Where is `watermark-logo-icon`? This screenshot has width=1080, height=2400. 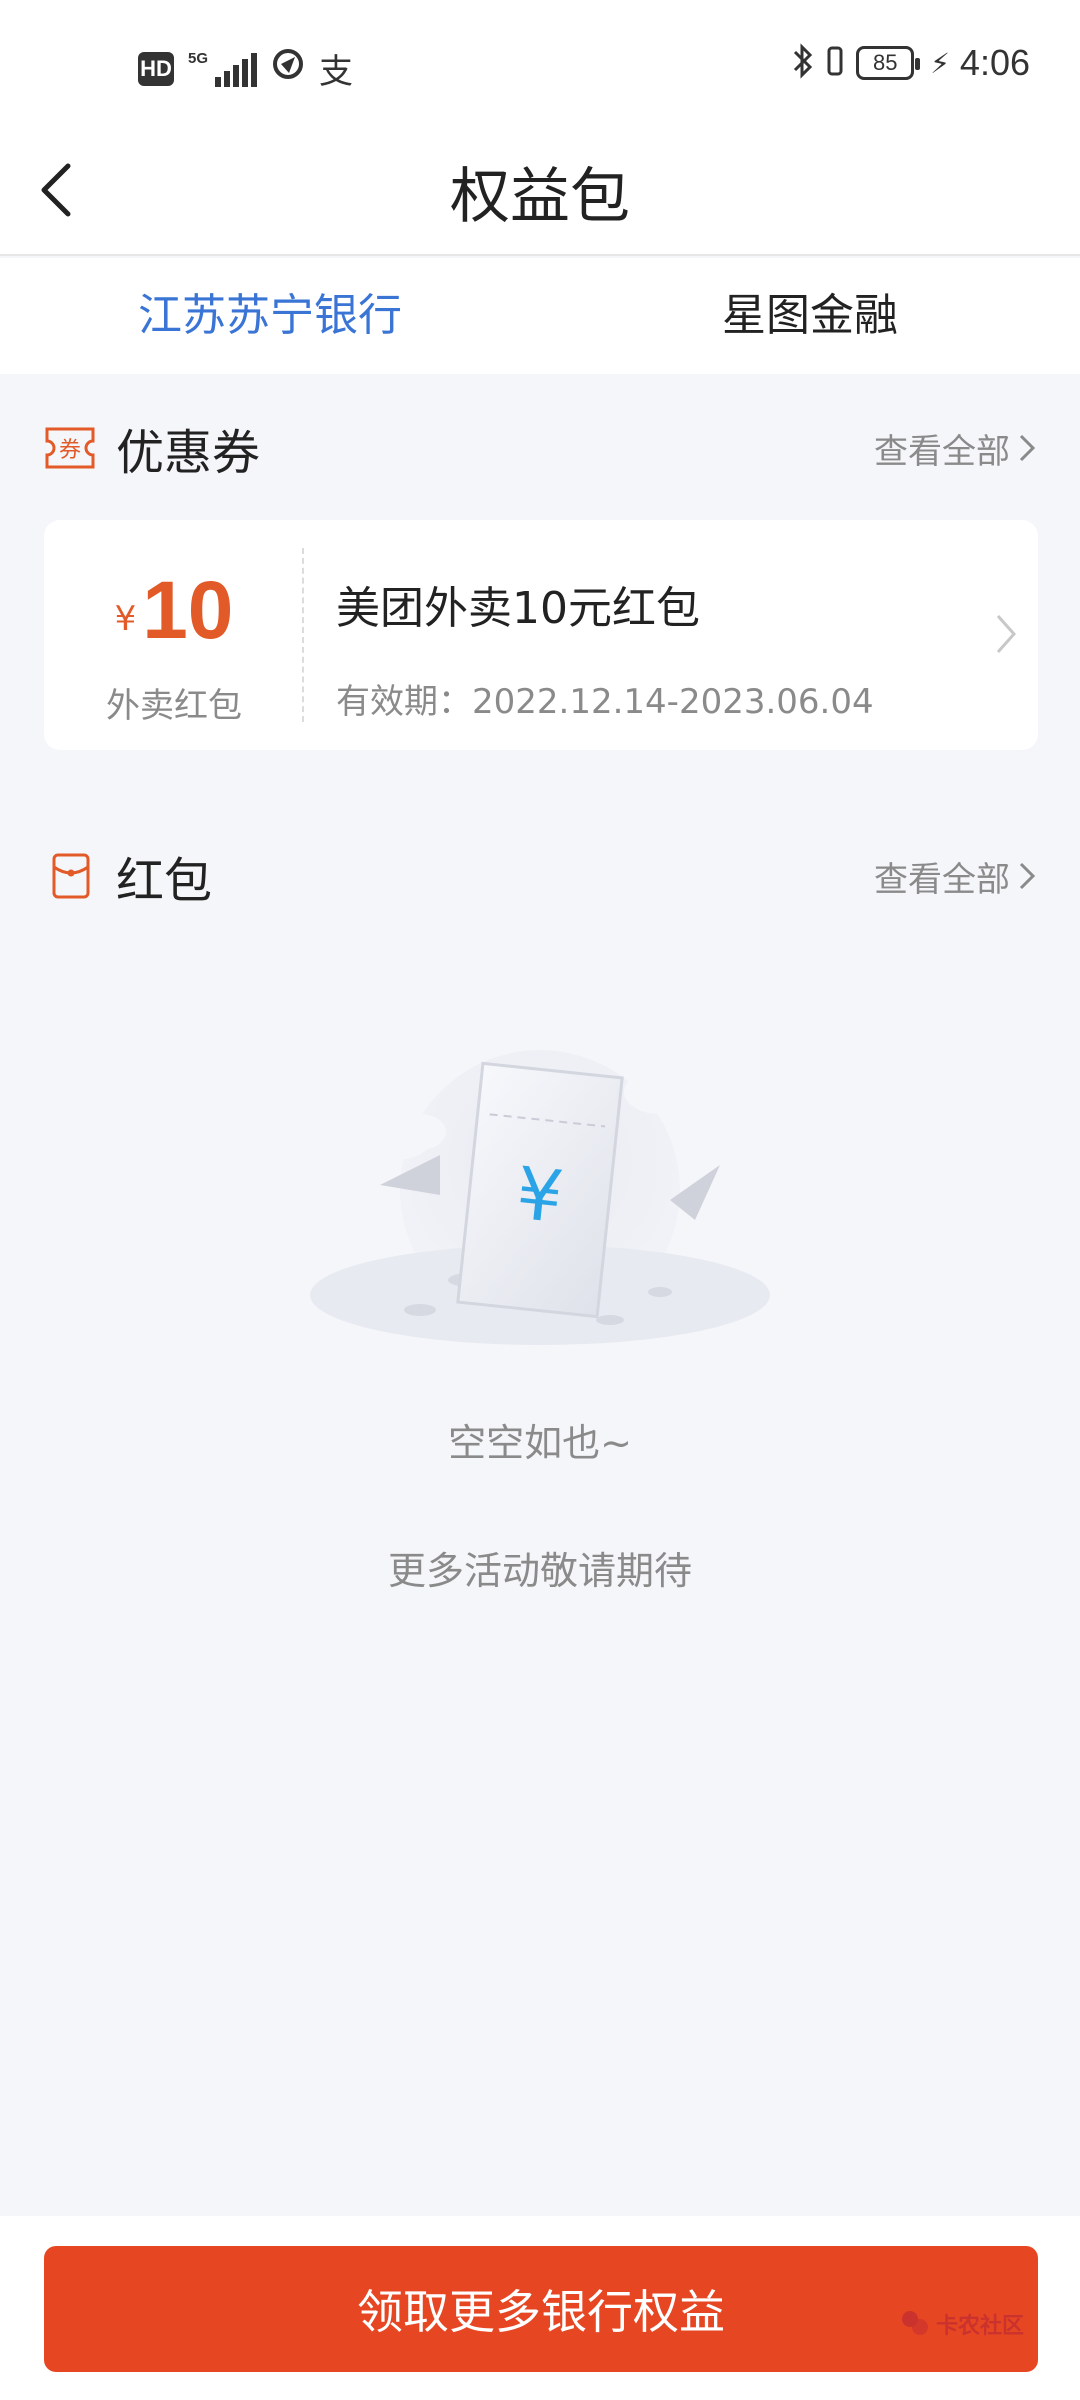
watermark-logo-icon is located at coordinates (915, 2323).